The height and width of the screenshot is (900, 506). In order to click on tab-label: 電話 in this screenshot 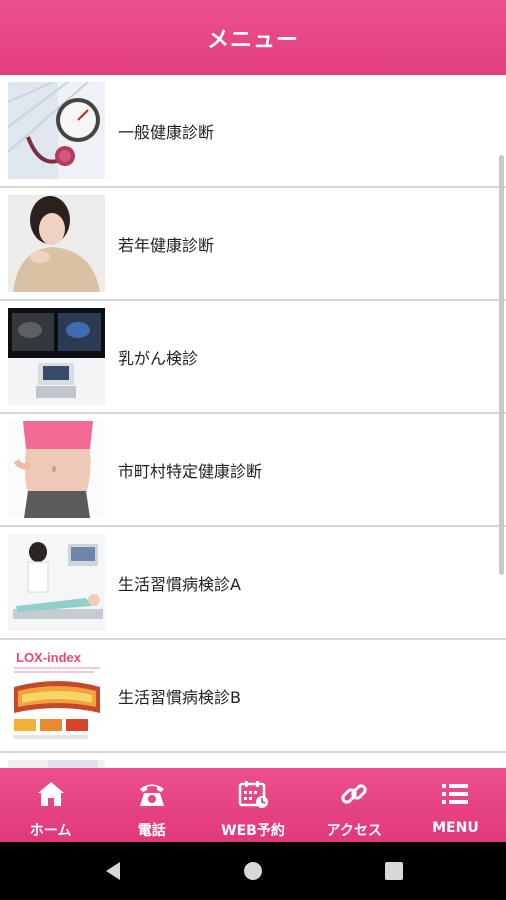, I will do `click(151, 831)`.